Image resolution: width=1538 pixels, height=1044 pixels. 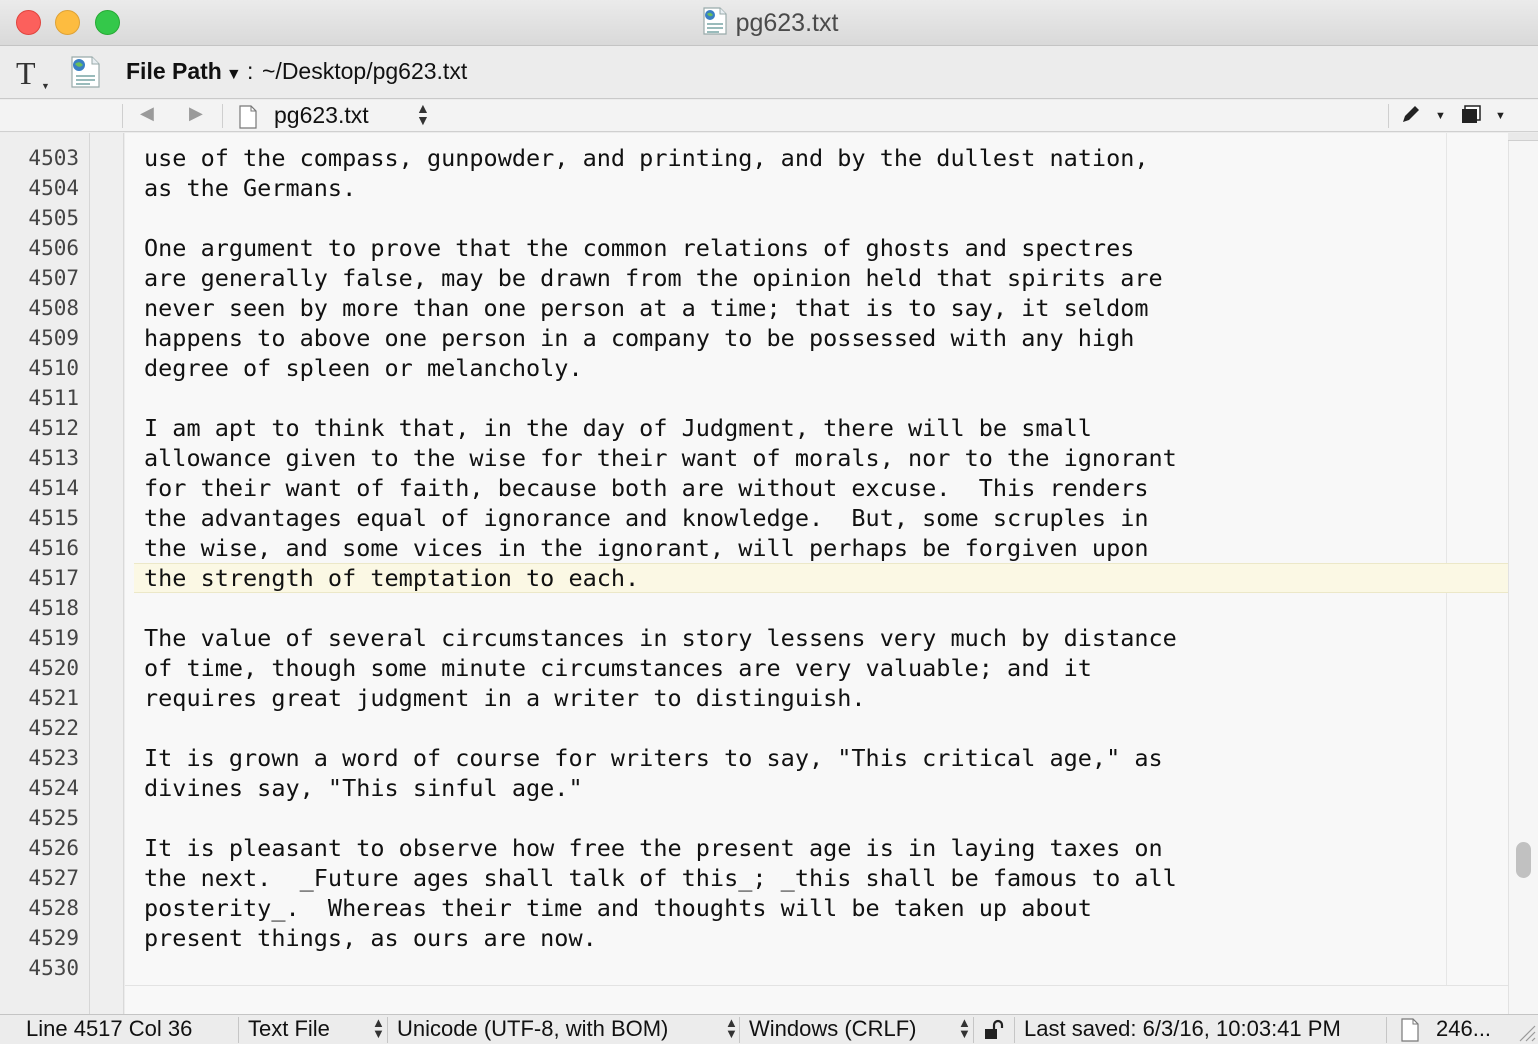 I want to click on line-endings-menu: Windows (CRLF), so click(x=832, y=1029).